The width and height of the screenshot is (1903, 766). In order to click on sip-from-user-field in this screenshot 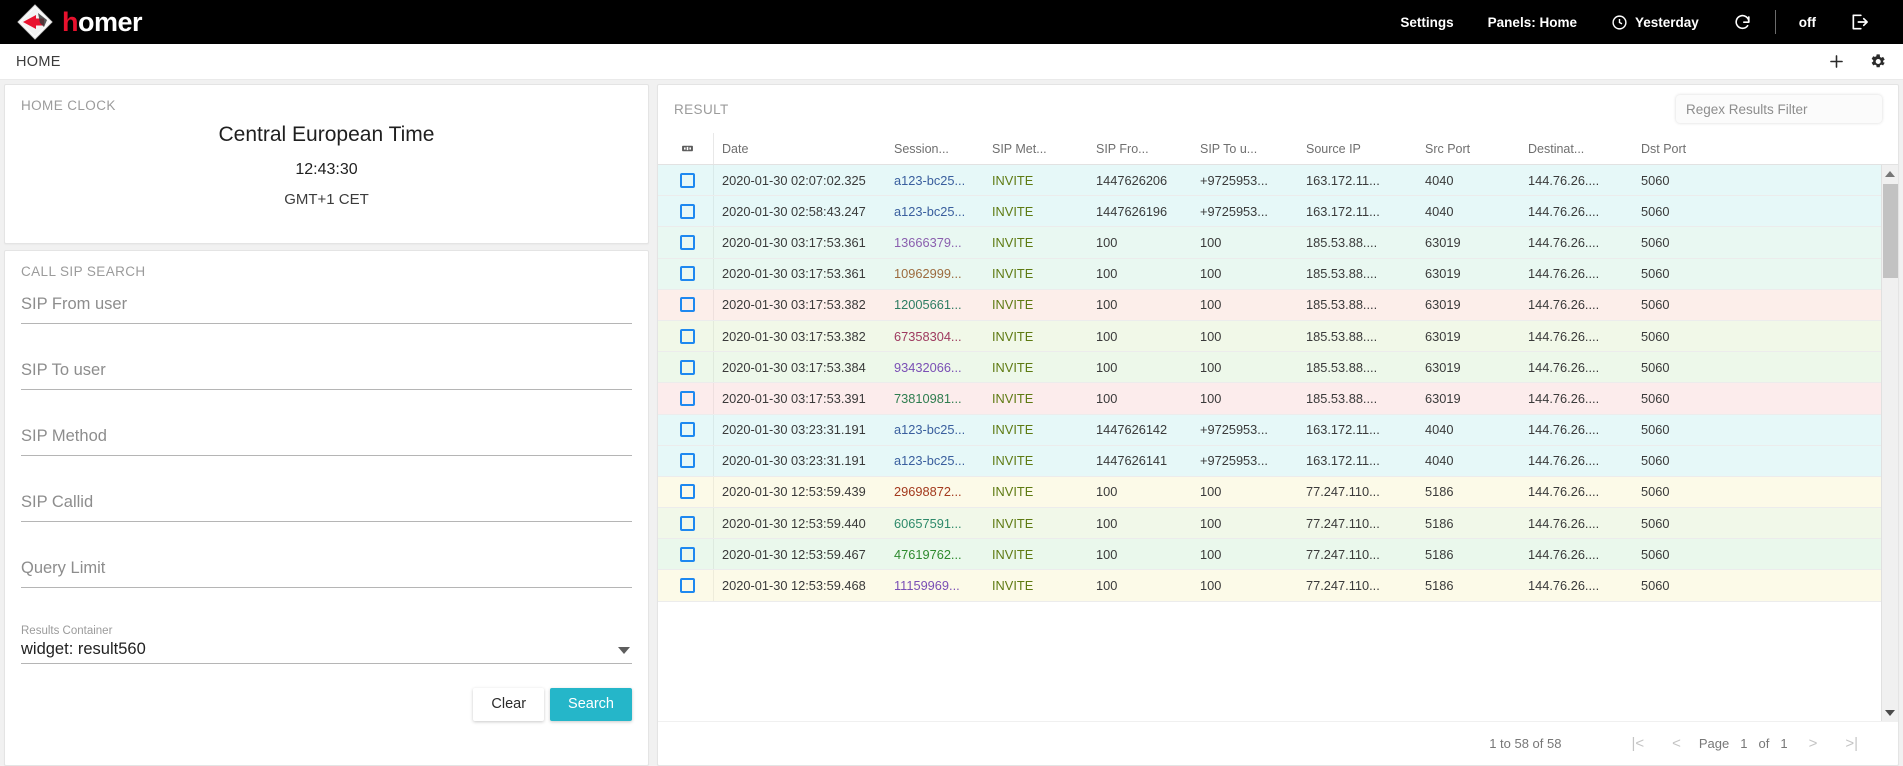, I will do `click(326, 309)`.